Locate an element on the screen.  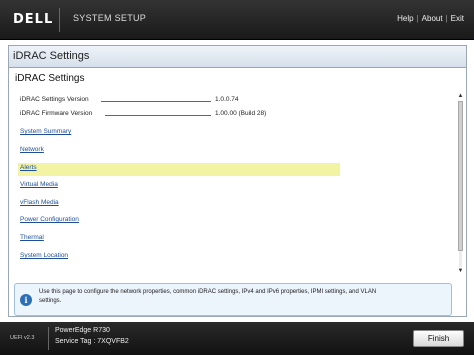
nav-link-alerts: Alerts is located at coordinates (28, 167).